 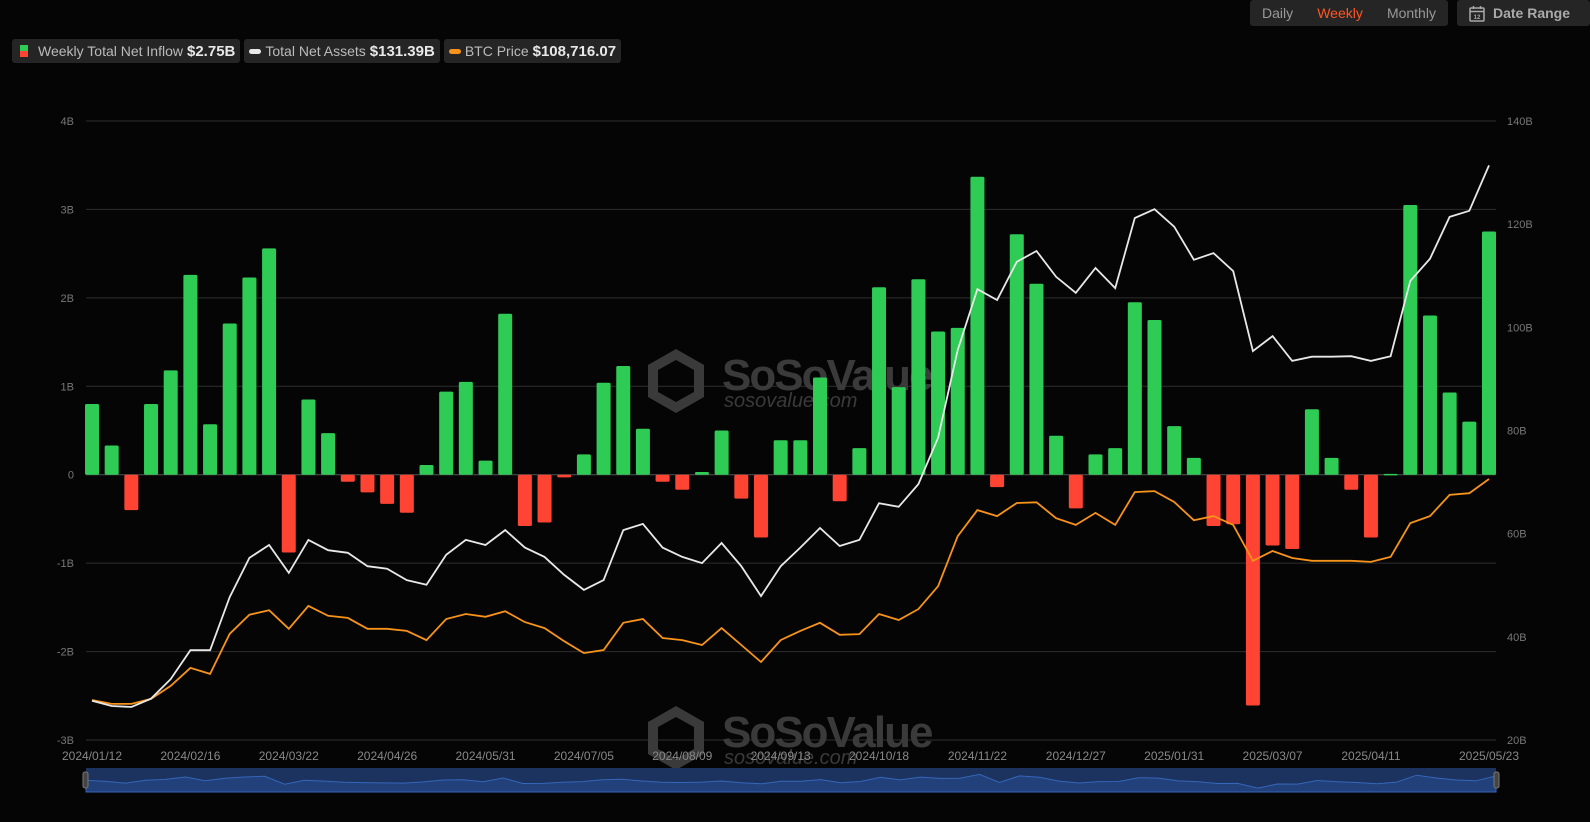 What do you see at coordinates (255, 51) in the screenshot?
I see `assets-swatch-icon` at bounding box center [255, 51].